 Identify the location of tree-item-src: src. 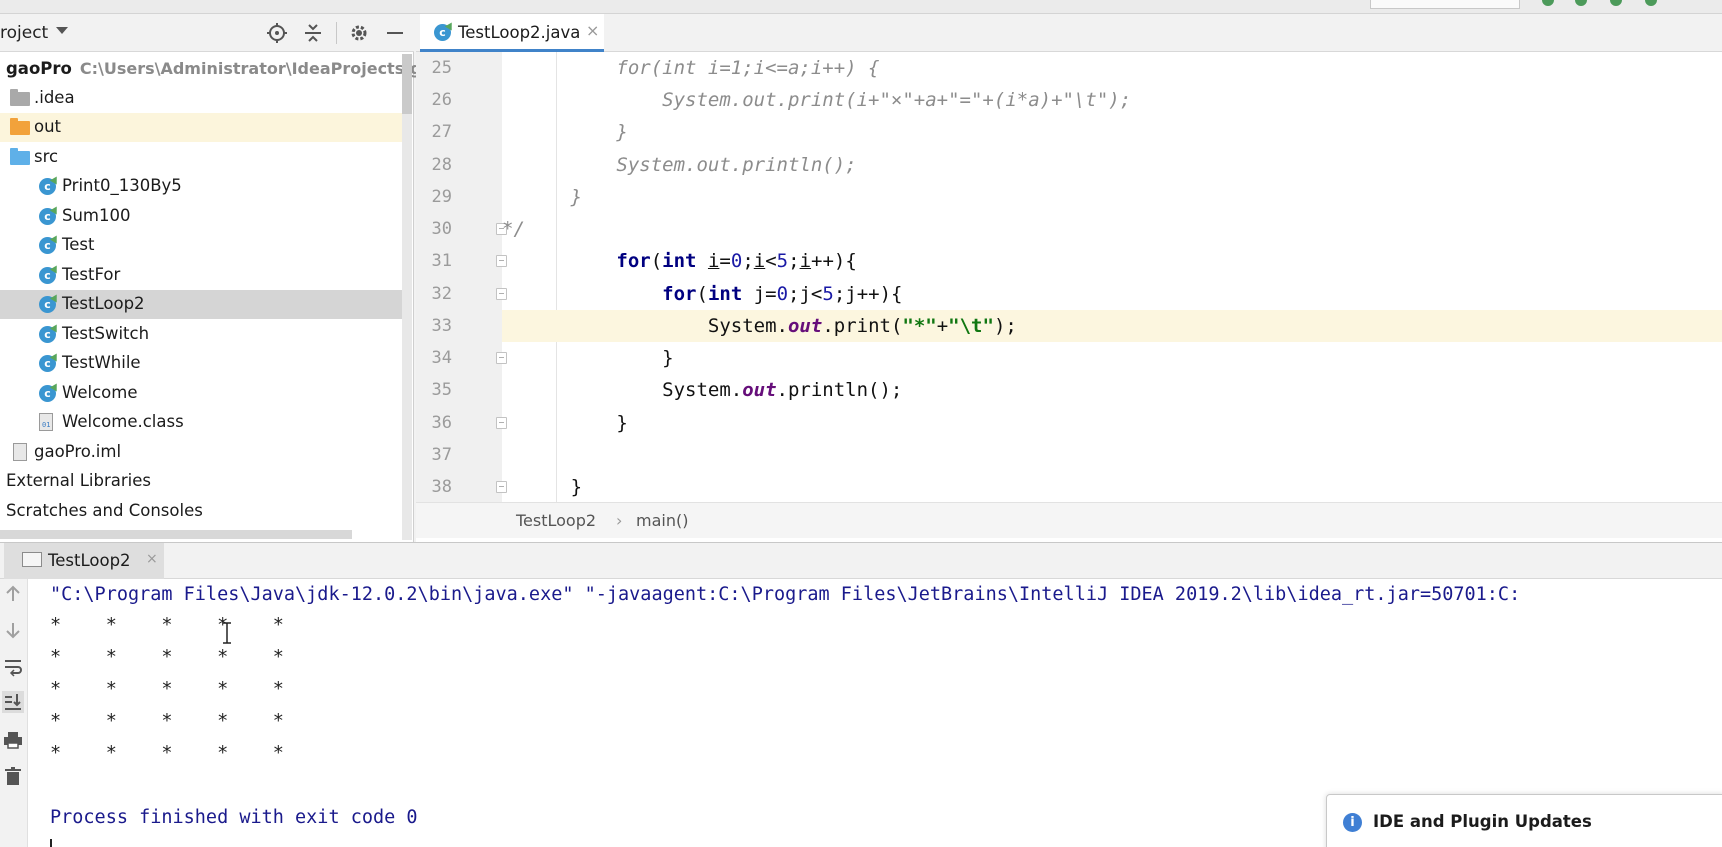
(206, 157).